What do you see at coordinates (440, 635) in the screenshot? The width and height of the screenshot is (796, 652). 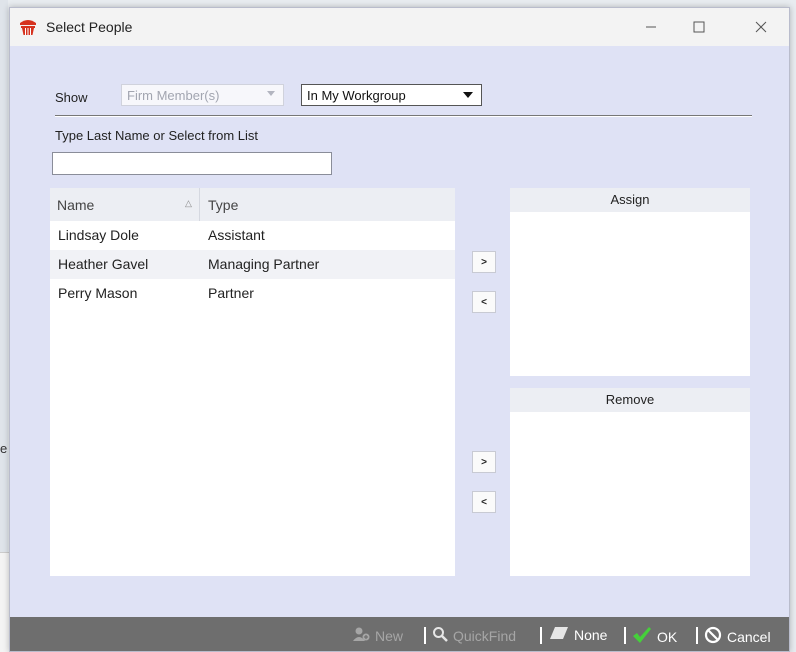 I see `quickfind-icon` at bounding box center [440, 635].